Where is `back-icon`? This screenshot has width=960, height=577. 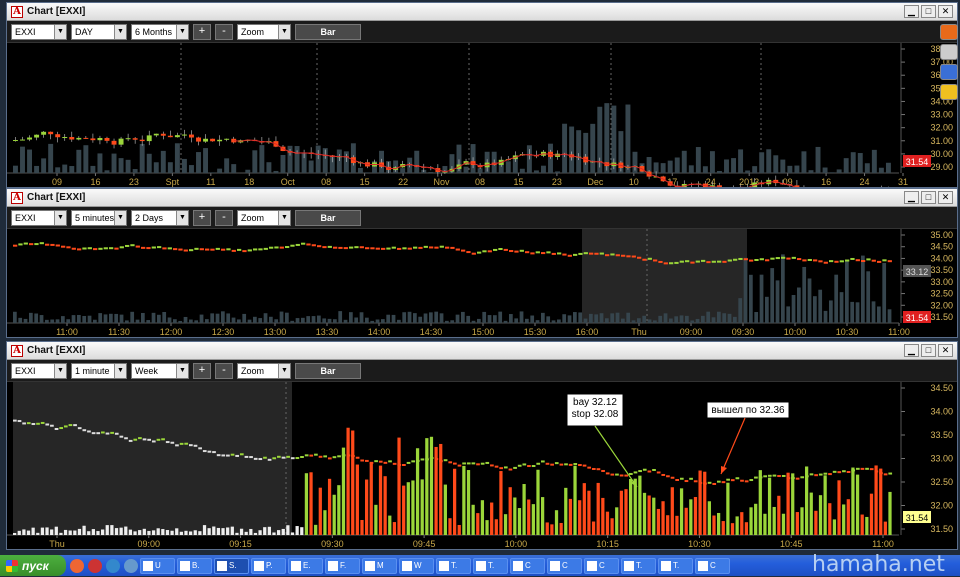
back-icon is located at coordinates (949, 32).